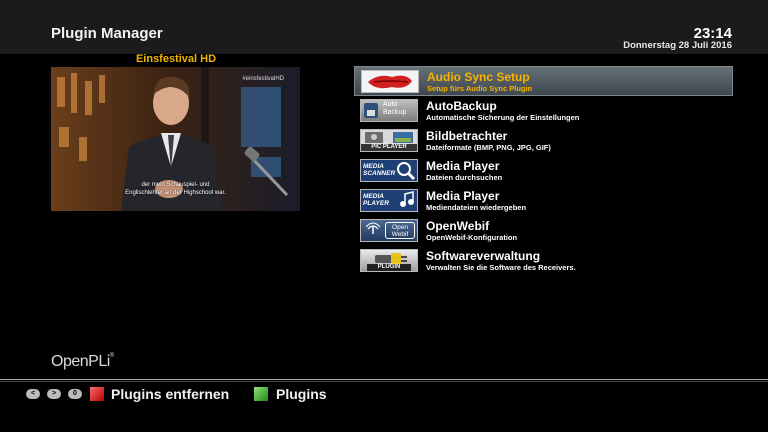 The width and height of the screenshot is (768, 432). I want to click on plugin-description: OpenWebif-Konfiguration, so click(472, 237).